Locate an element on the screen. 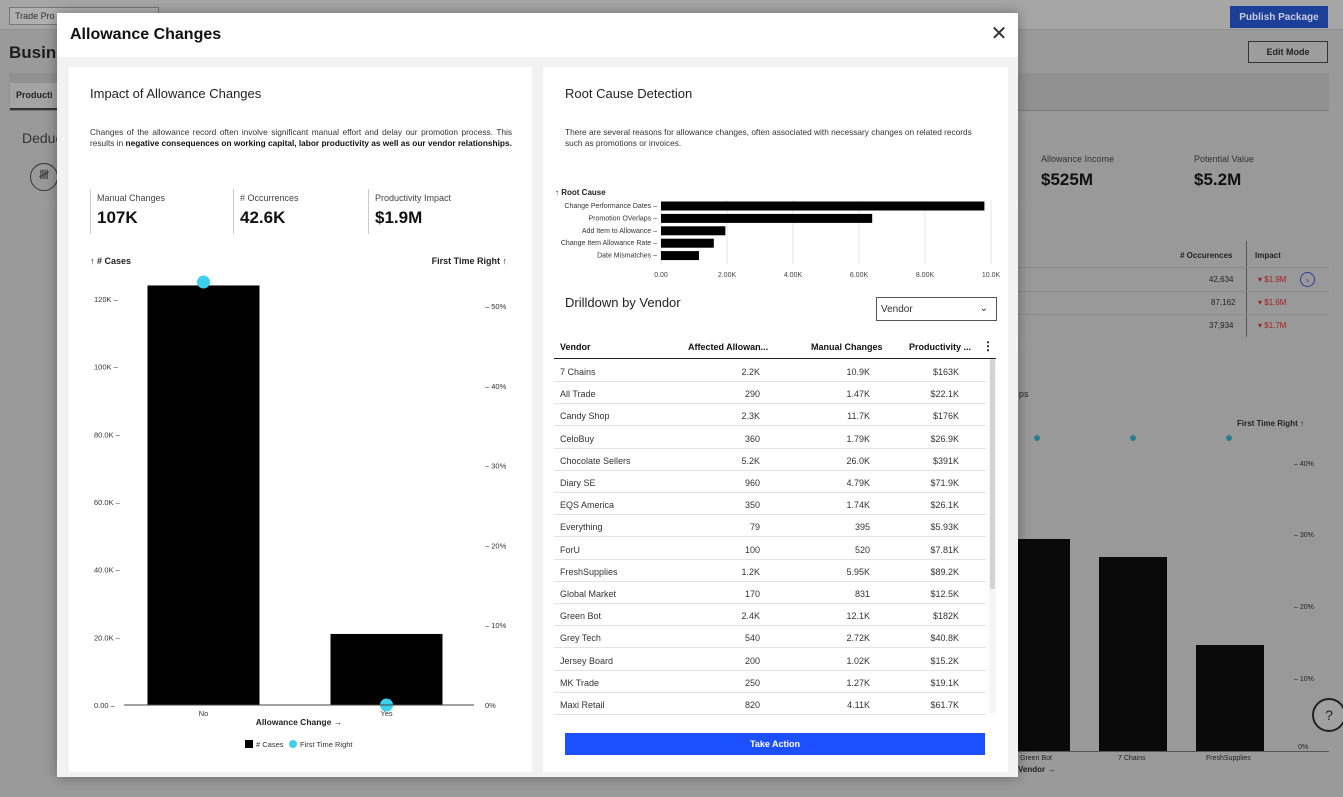 The image size is (1343, 797). scrollbar-thumb is located at coordinates (992, 474).